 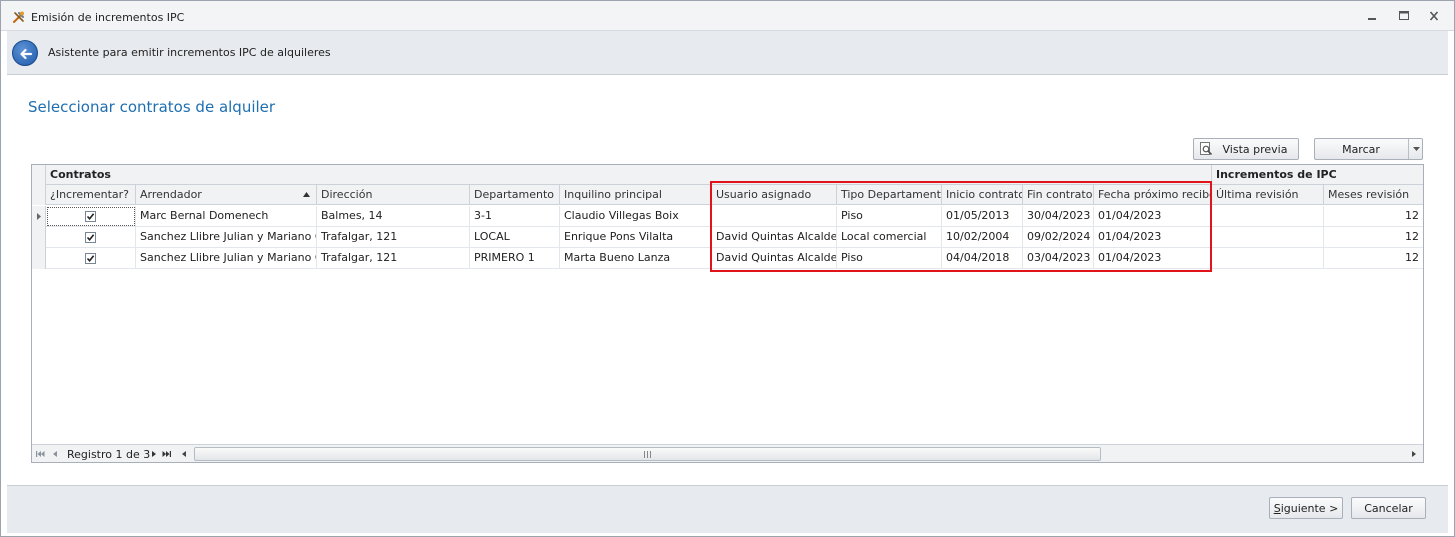 What do you see at coordinates (636, 216) in the screenshot?
I see `cell-inquilino: Claudio Villegas Boix` at bounding box center [636, 216].